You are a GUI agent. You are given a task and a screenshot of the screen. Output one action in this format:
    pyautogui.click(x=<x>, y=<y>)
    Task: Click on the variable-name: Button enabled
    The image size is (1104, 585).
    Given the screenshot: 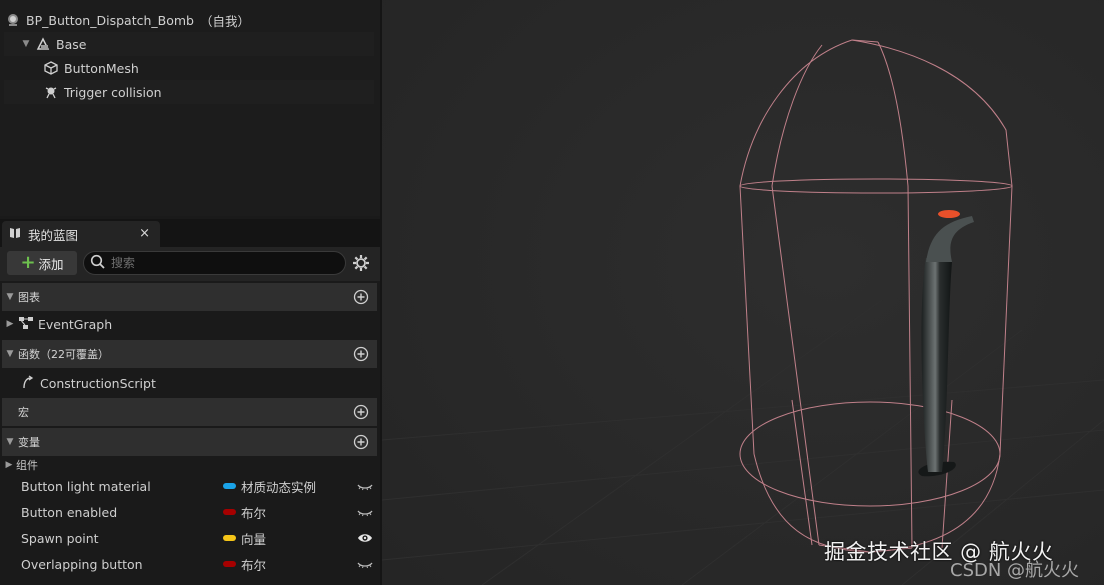 What is the action you would take?
    pyautogui.click(x=69, y=512)
    